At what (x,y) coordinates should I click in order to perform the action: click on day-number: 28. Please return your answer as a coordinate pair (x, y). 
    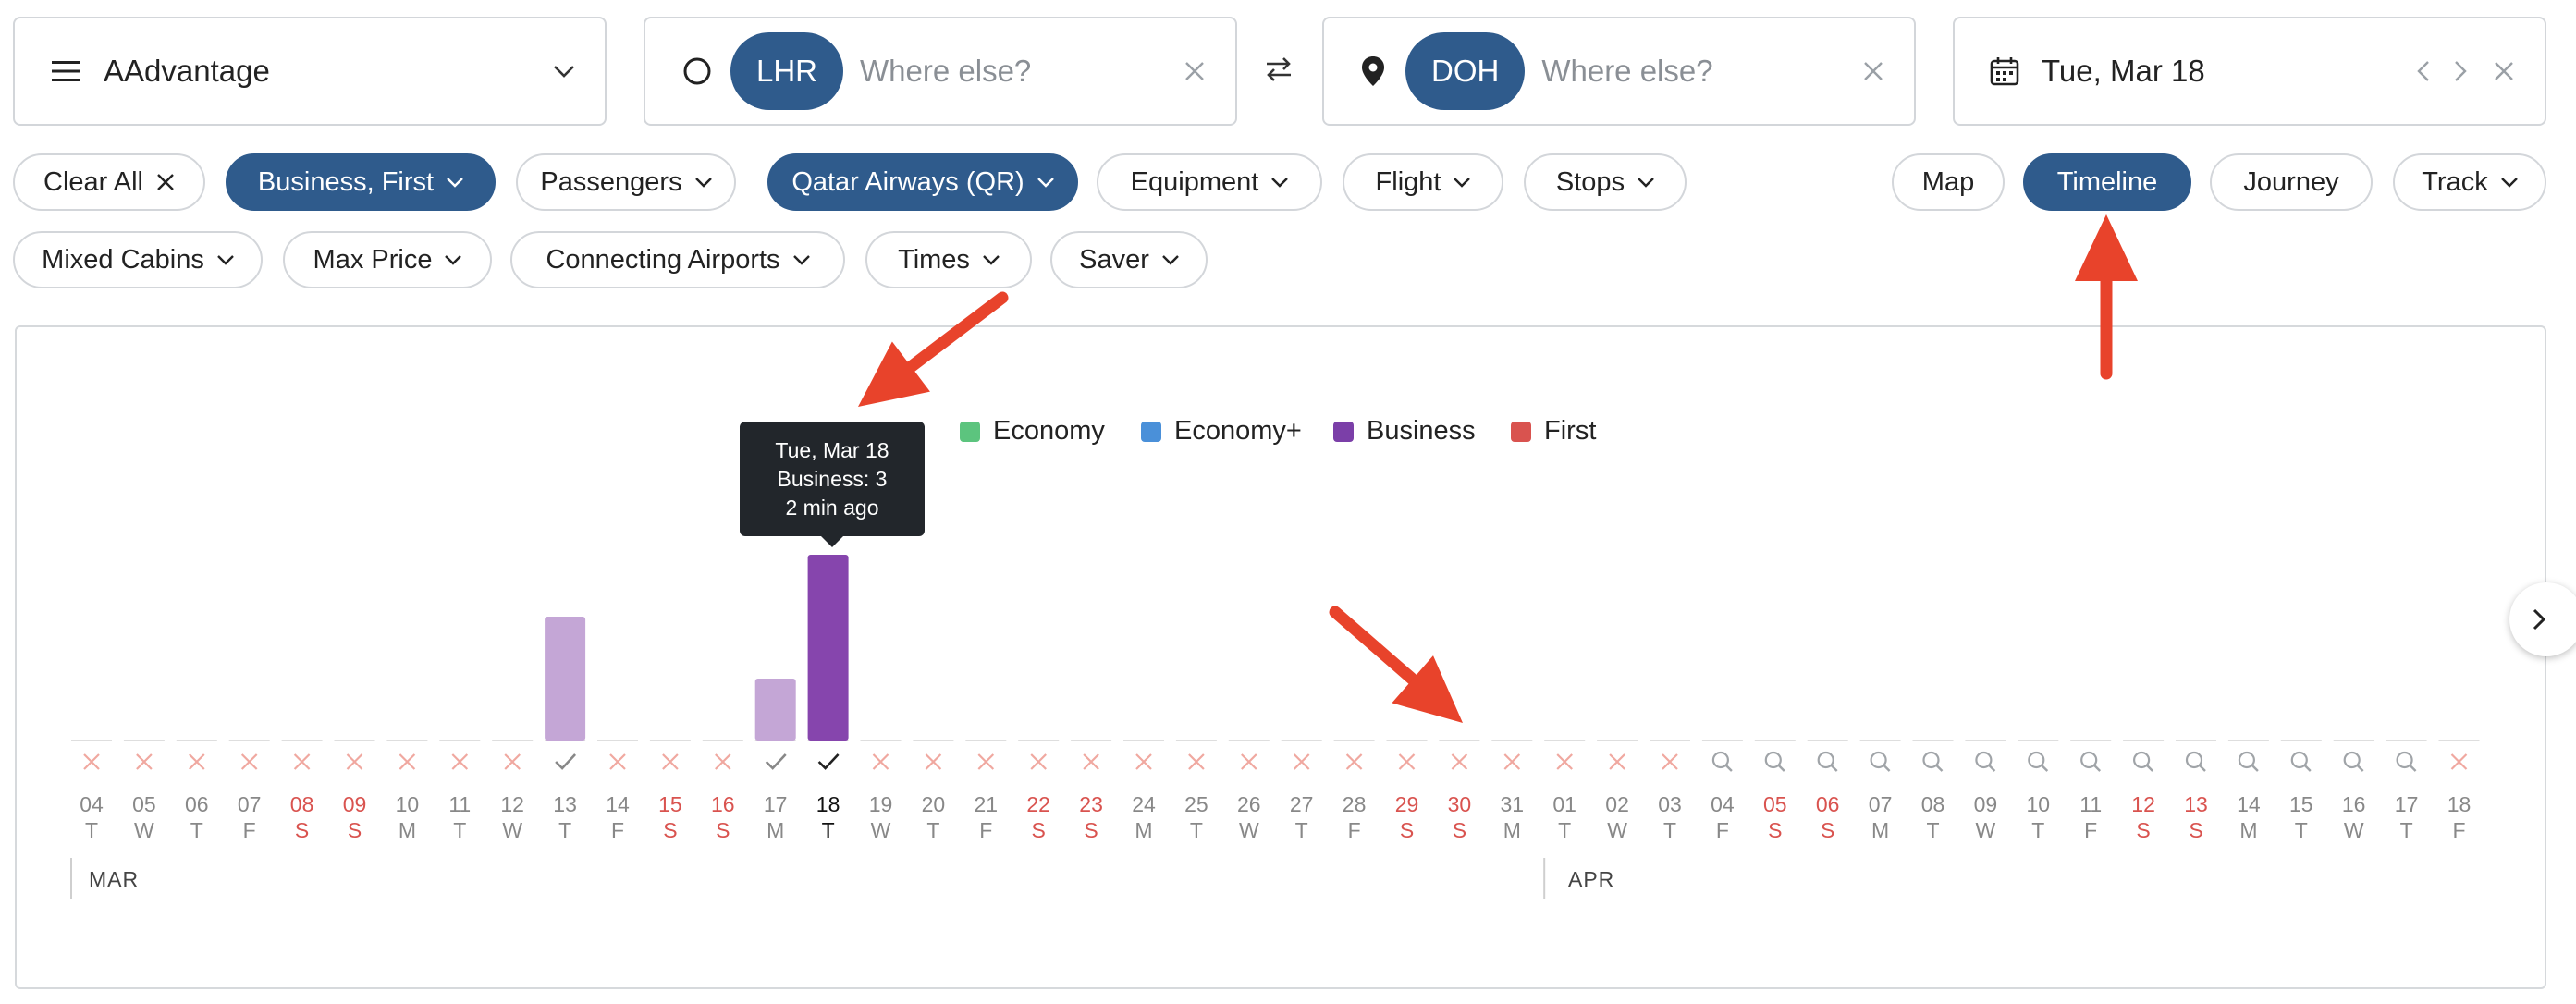
    Looking at the image, I should click on (1355, 804).